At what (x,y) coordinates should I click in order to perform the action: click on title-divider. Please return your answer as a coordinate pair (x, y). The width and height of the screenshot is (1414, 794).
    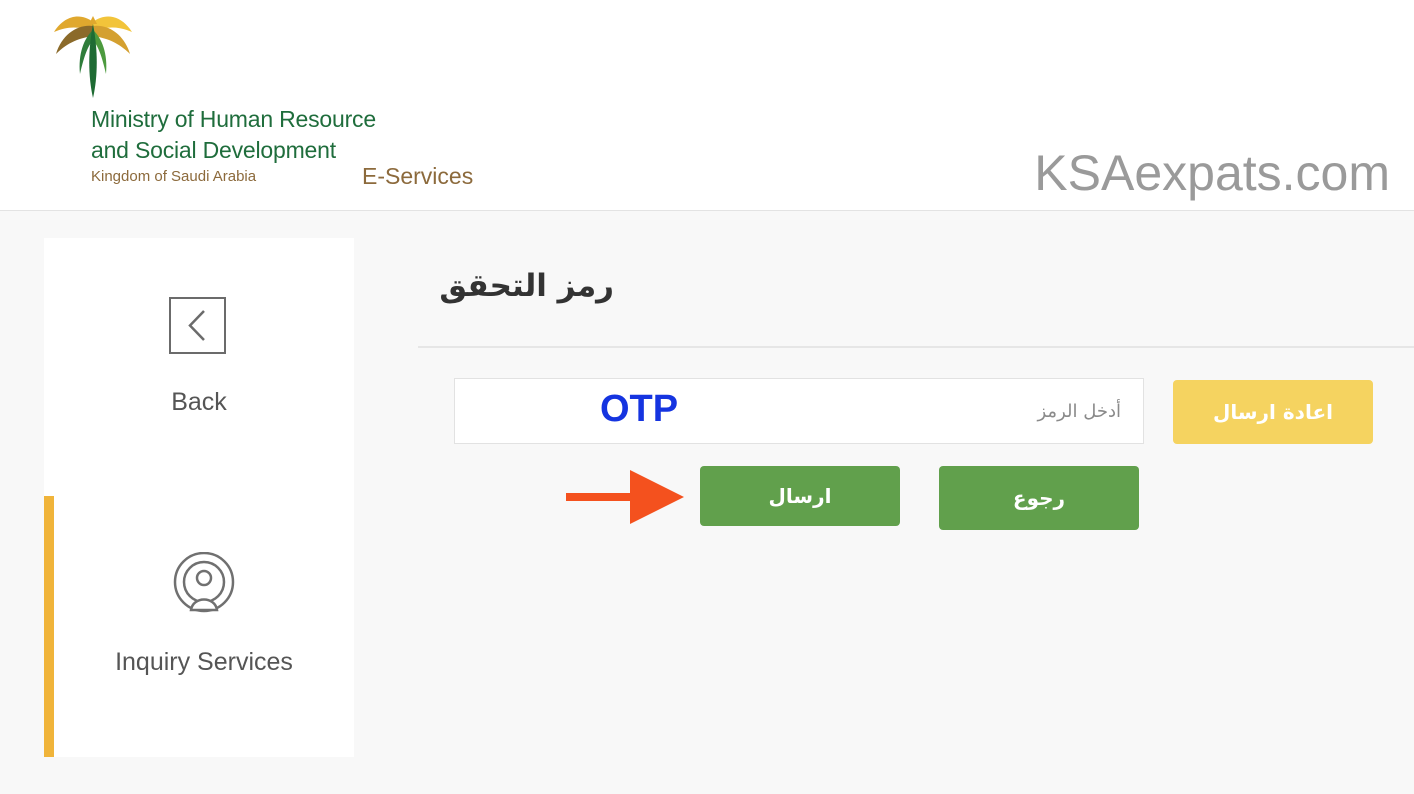
    Looking at the image, I should click on (916, 347).